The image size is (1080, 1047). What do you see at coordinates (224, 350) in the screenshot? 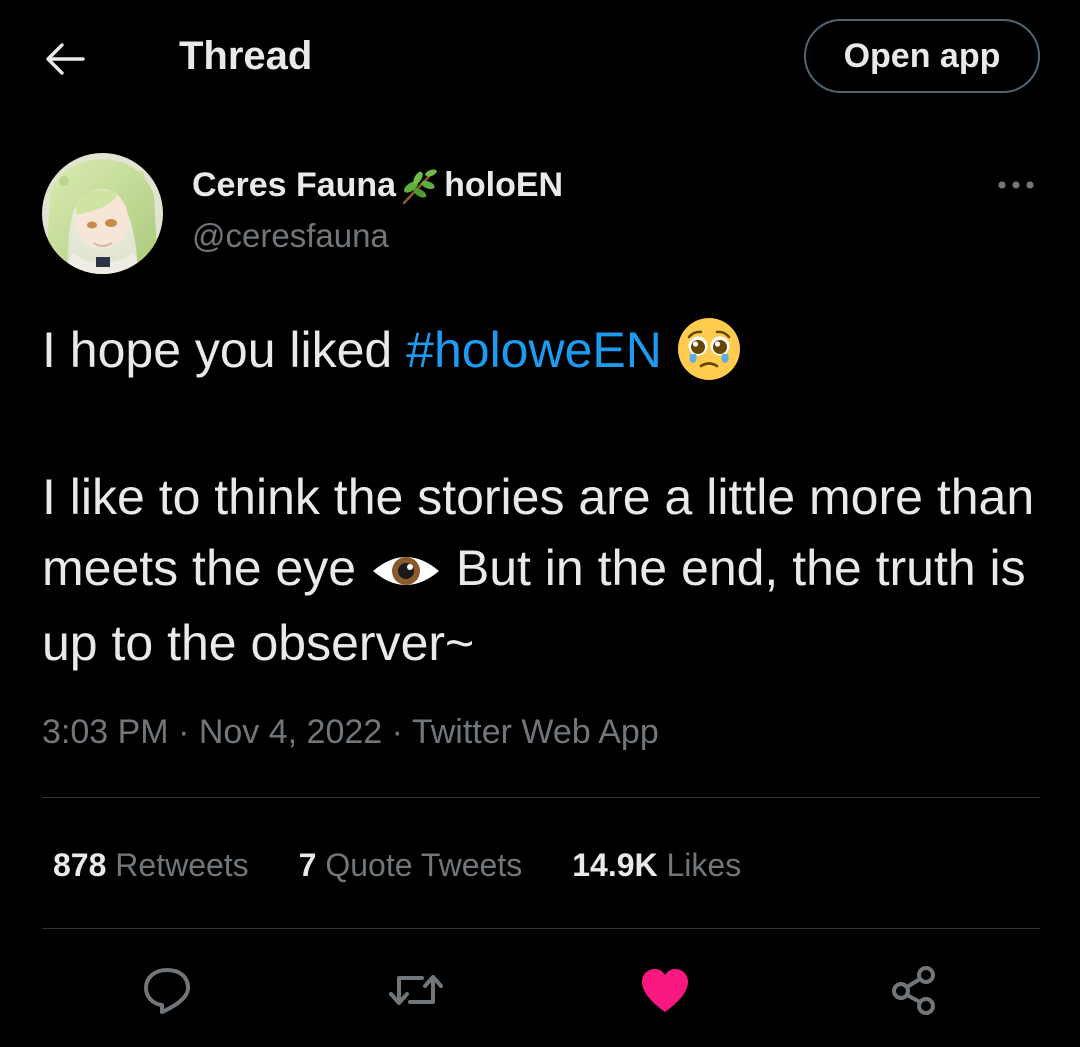
I see `tweet-text-part: I hope you liked` at bounding box center [224, 350].